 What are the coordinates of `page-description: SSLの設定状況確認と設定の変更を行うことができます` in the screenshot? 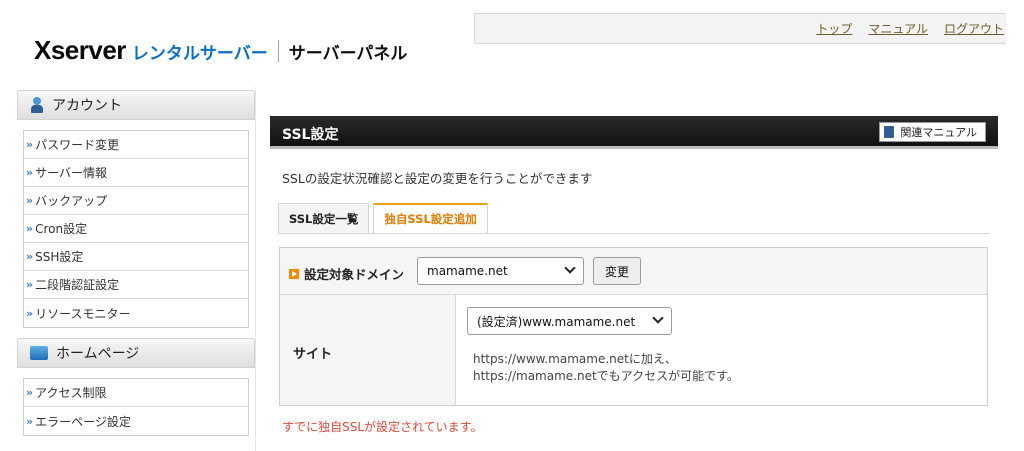 It's located at (437, 178).